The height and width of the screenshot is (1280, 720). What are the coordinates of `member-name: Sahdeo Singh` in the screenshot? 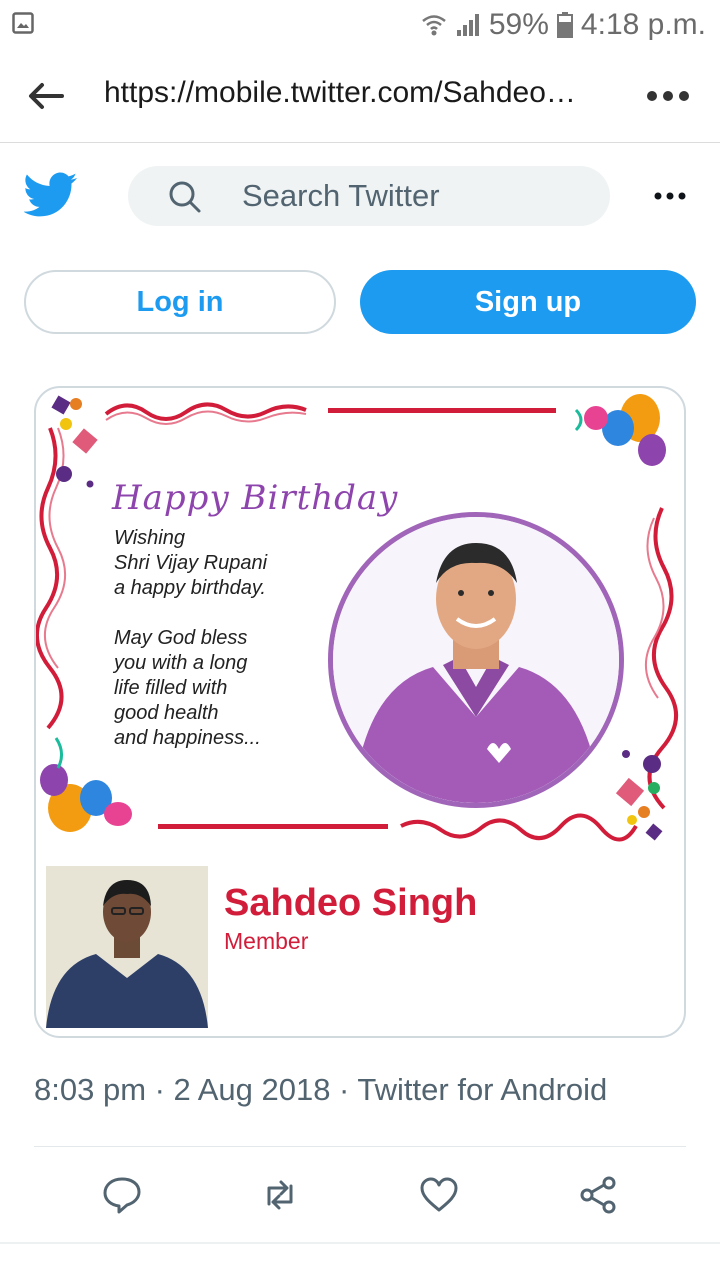 It's located at (351, 903).